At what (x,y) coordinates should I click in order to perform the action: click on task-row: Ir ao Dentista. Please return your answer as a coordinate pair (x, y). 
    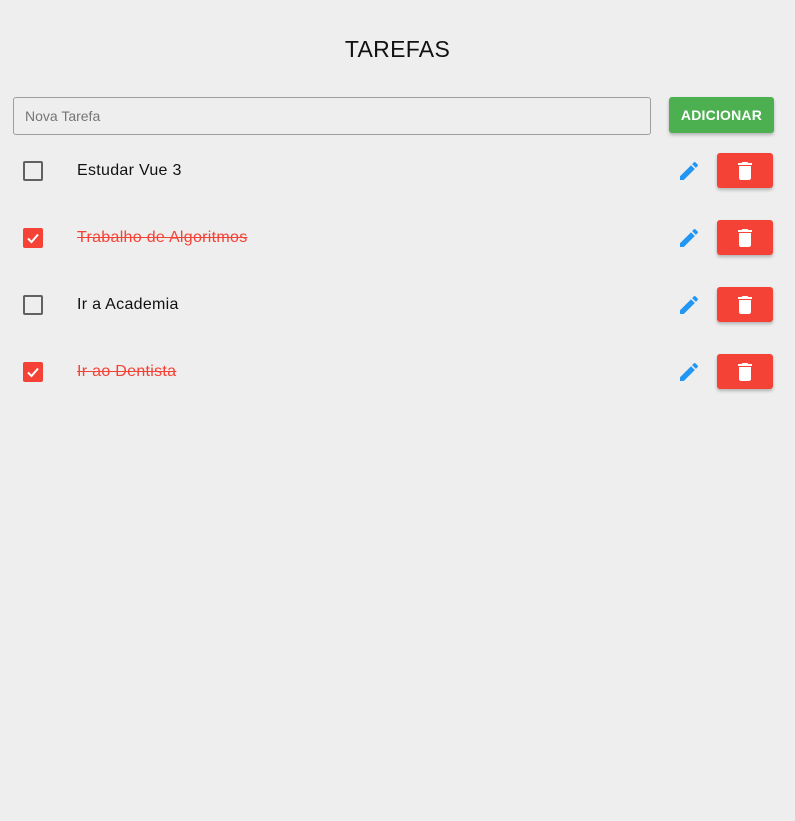
    Looking at the image, I should click on (397, 387).